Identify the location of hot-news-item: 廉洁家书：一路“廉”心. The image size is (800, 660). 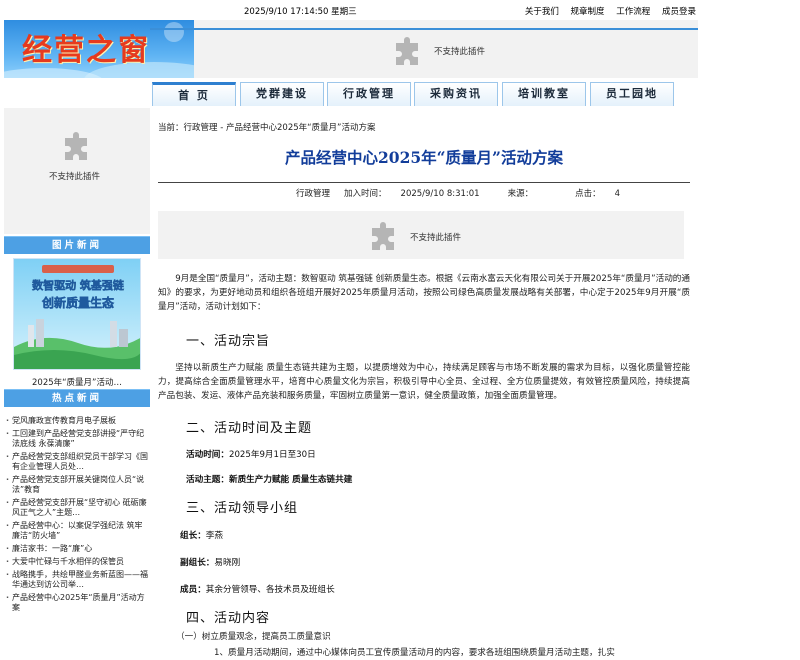
(78, 549).